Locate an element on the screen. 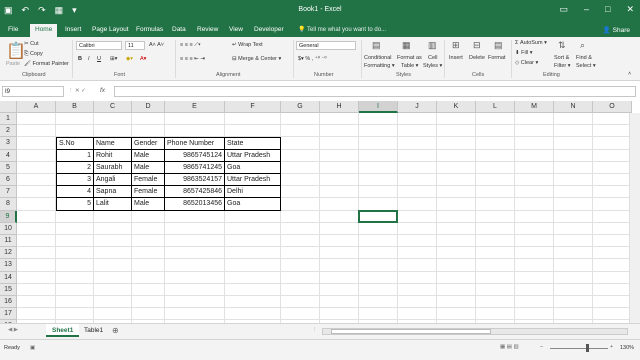 Image resolution: width=640 pixels, height=360 pixels. cell-e3: Phone Number is located at coordinates (195, 143).